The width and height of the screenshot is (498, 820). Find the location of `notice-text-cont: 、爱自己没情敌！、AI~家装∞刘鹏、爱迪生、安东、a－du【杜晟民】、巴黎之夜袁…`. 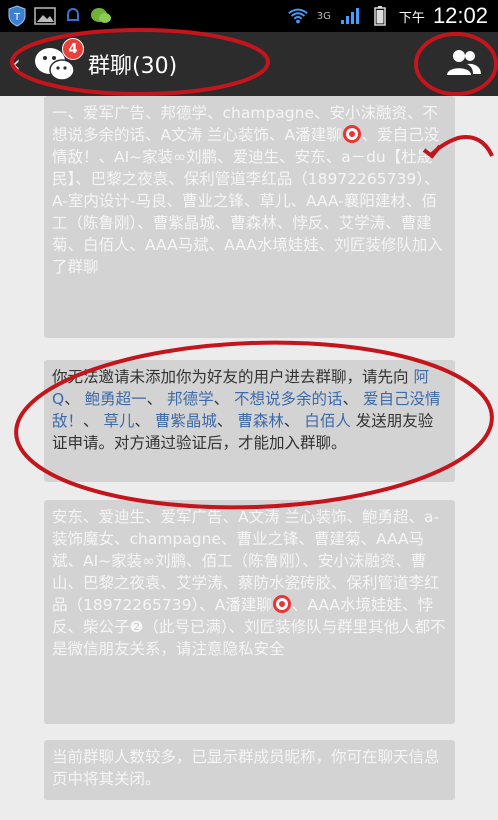

notice-text-cont: 、爱自己没情敌！、AI~家装∞刘鹏、爱迪生、安东、a－du【杜晟民】、巴黎之夜袁… is located at coordinates (247, 201).